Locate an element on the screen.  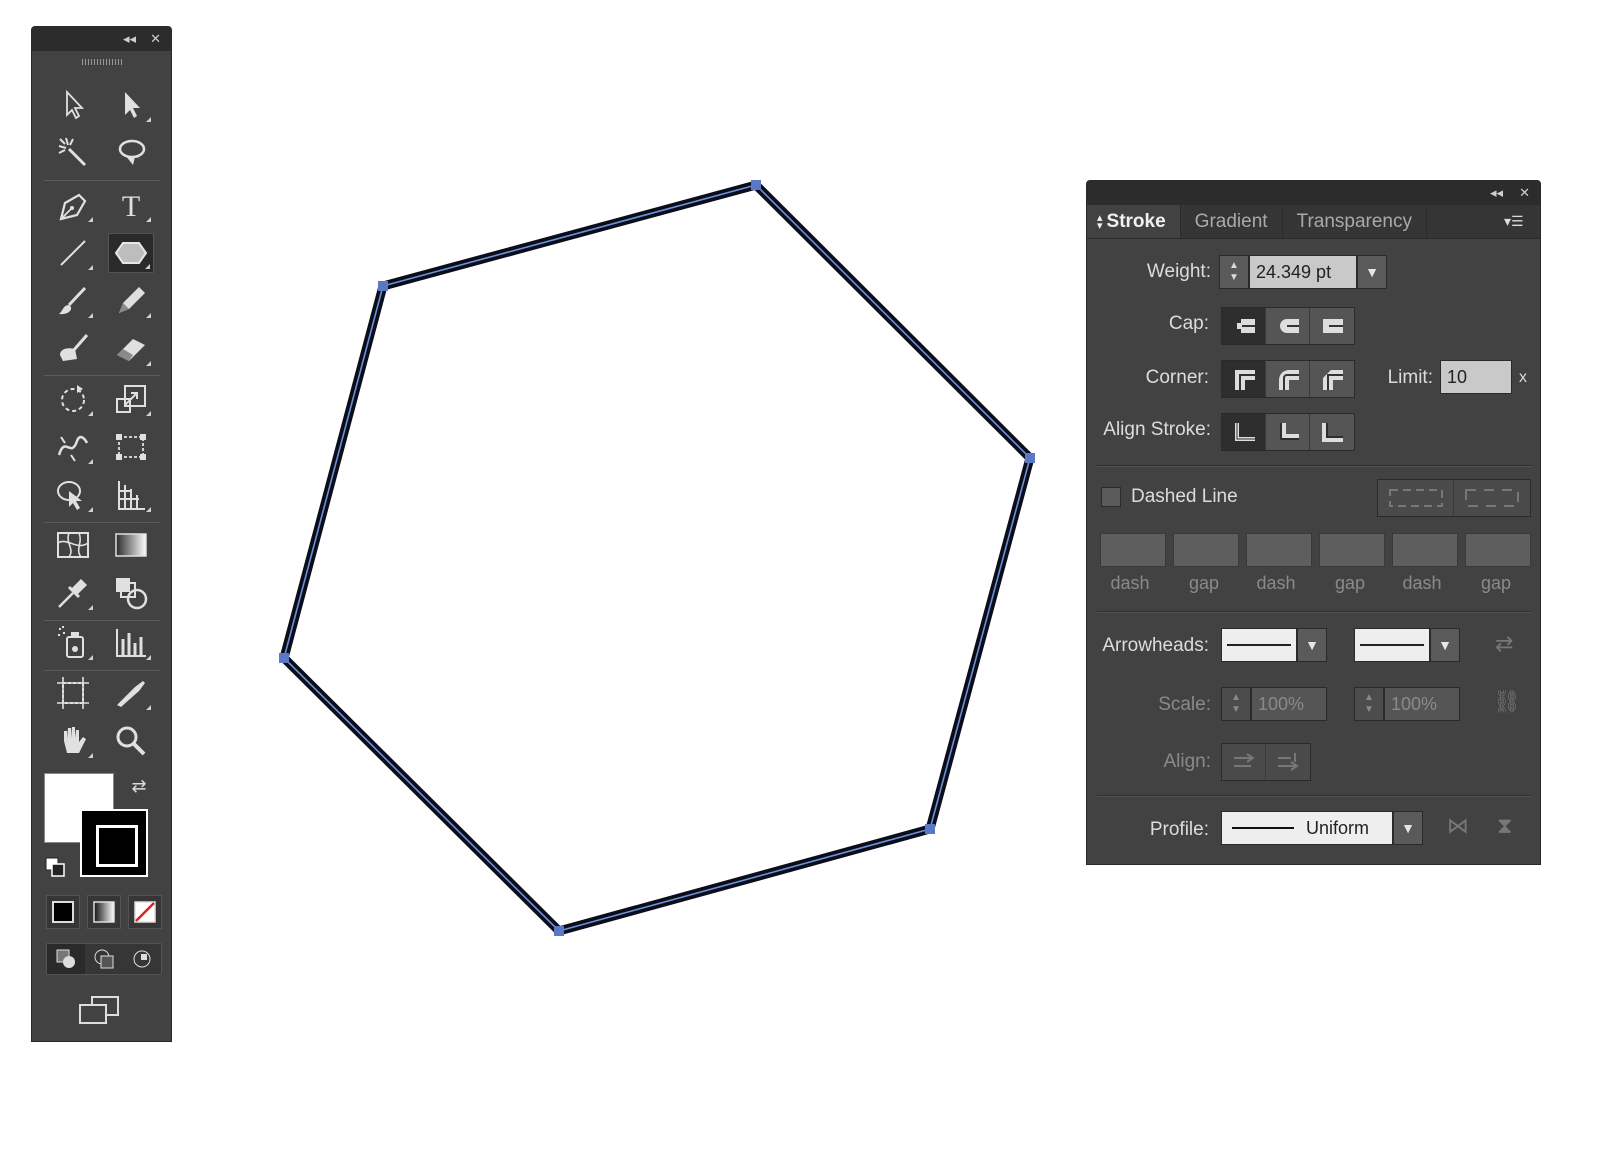
gradient-mode-button is located at coordinates (104, 912).